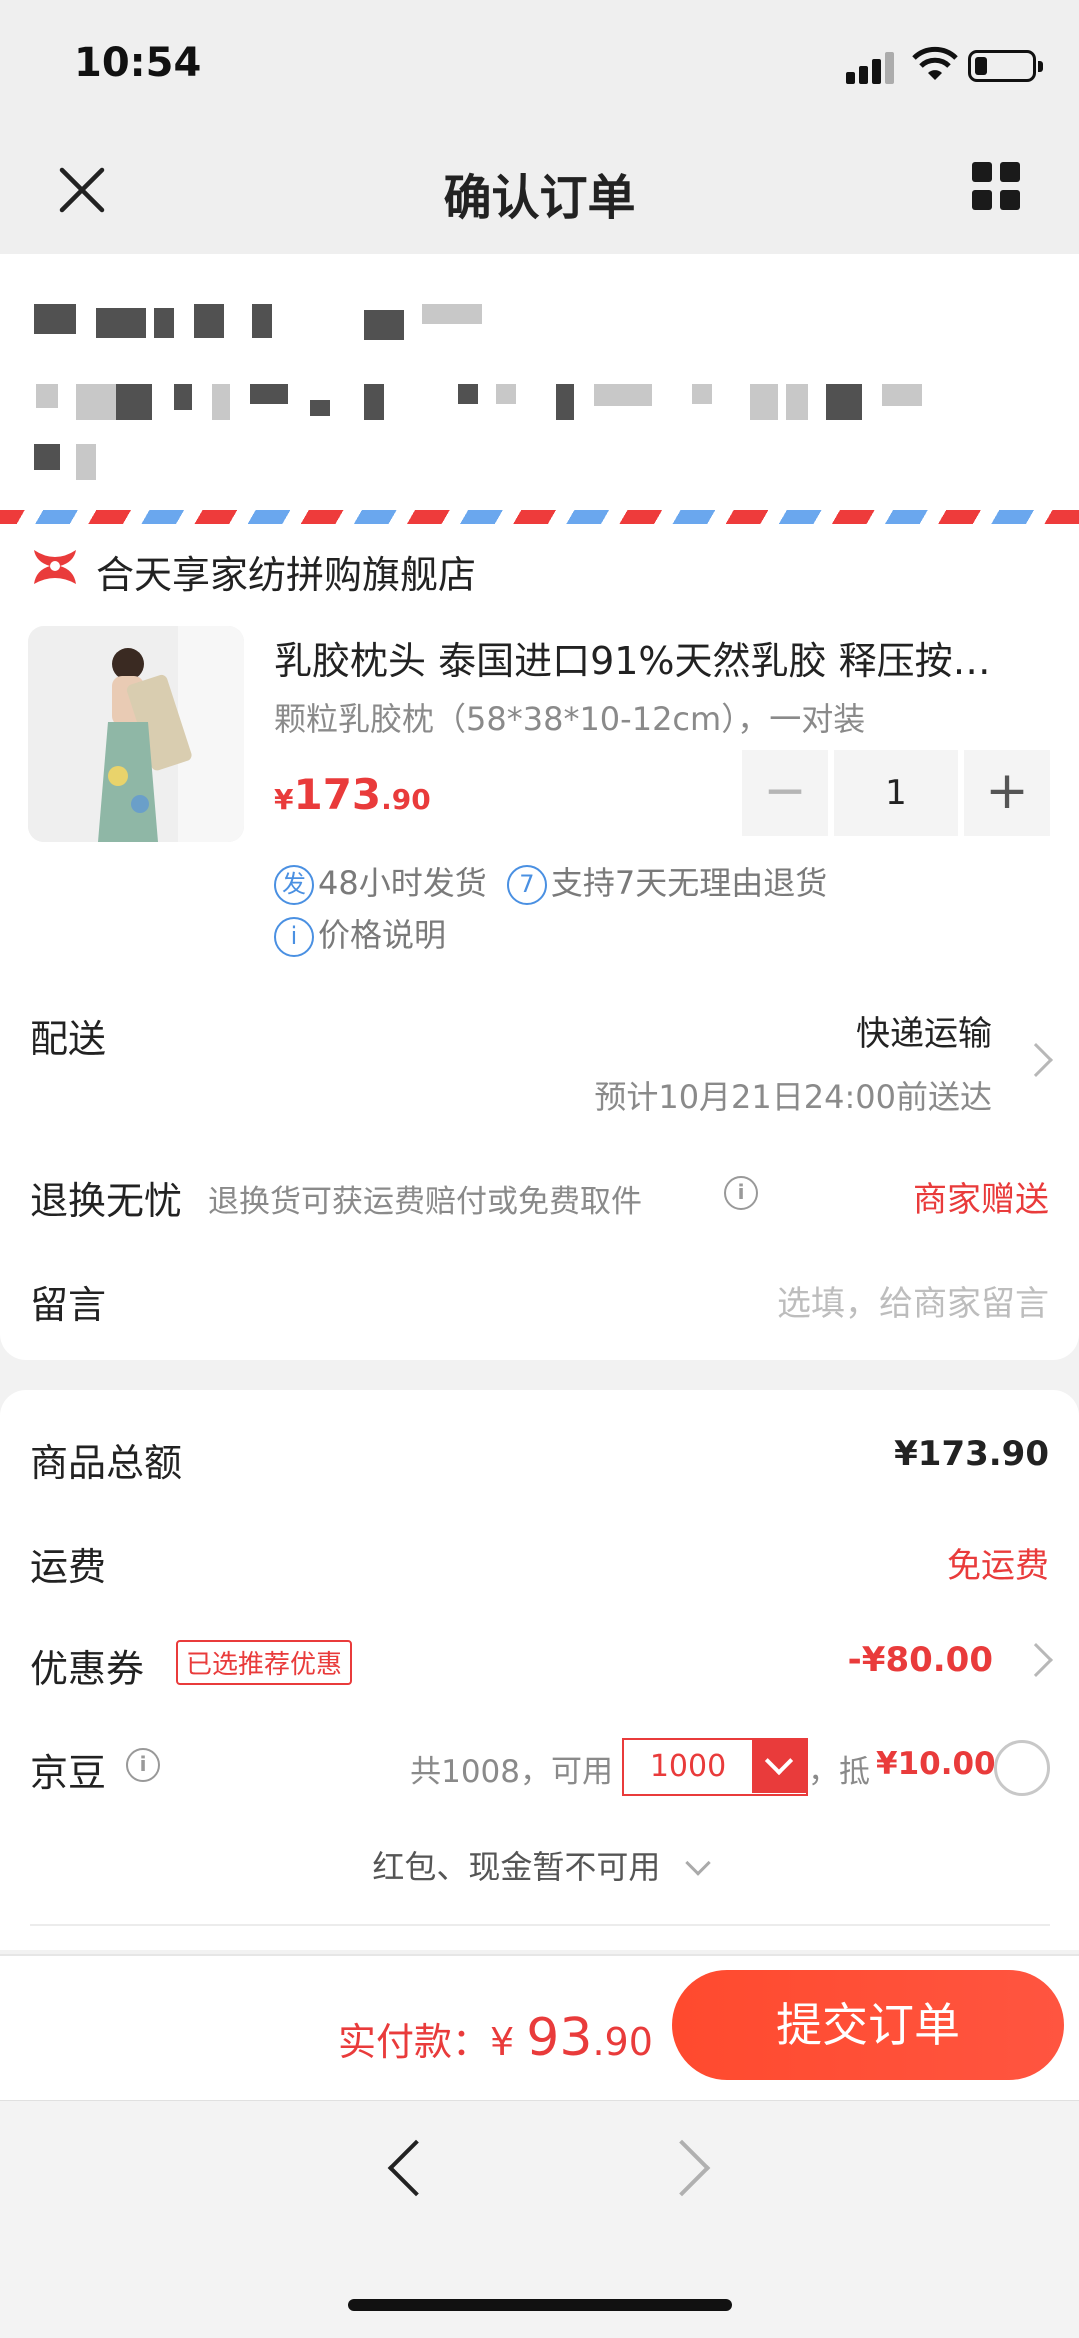 The height and width of the screenshot is (2338, 1079). What do you see at coordinates (87, 1669) in the screenshot?
I see `coupon-label: 优惠券` at bounding box center [87, 1669].